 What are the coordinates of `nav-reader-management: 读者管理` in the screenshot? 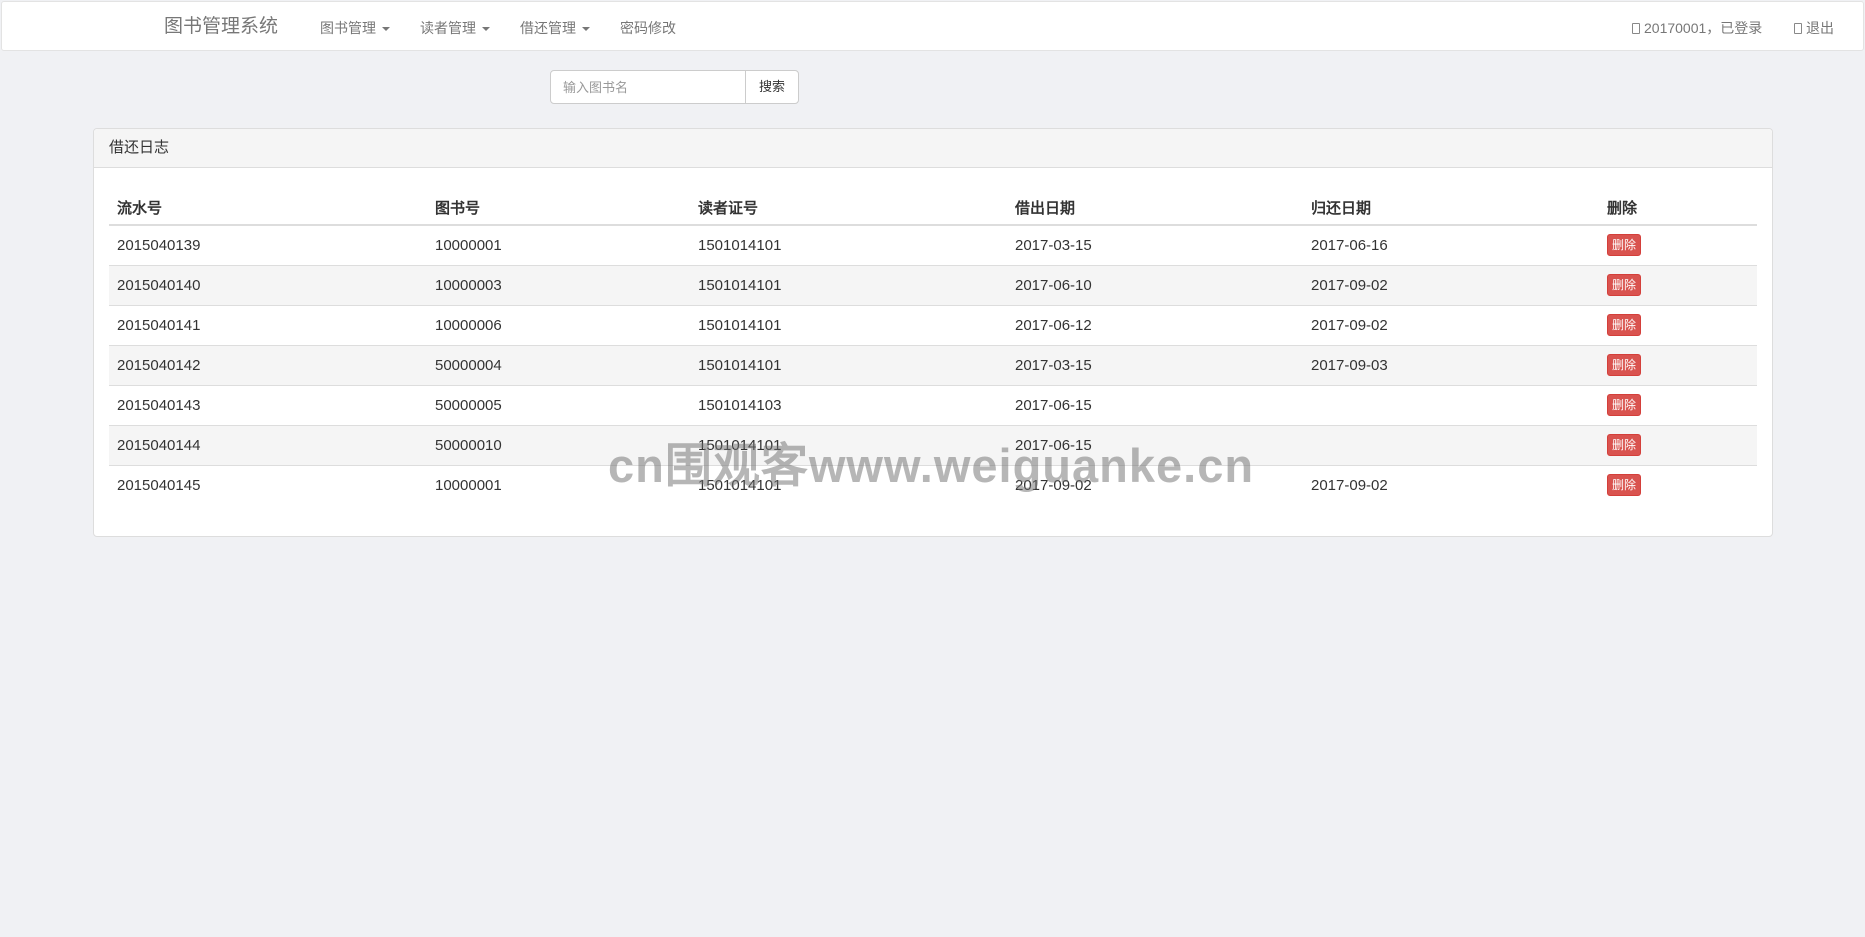 It's located at (455, 28).